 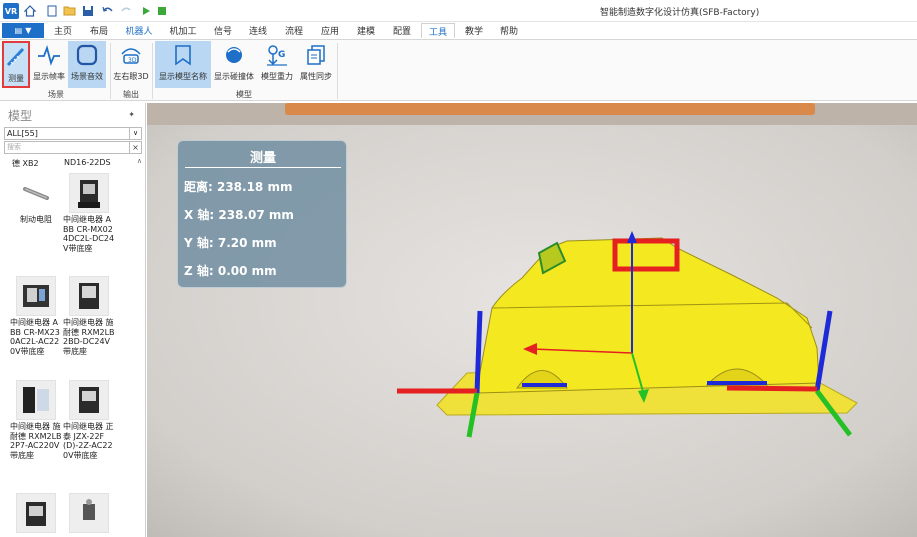 I want to click on clear-icon: ×, so click(x=135, y=147).